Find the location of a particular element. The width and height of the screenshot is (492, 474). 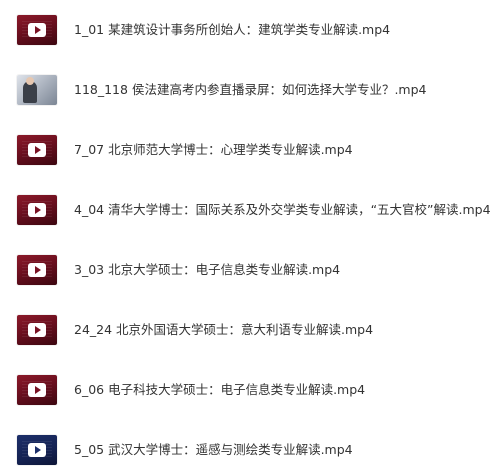

file-name: 4_04 清华大学博士：国际关系及外交学类专业解读，“五大官校”解读.mp4 is located at coordinates (282, 210).